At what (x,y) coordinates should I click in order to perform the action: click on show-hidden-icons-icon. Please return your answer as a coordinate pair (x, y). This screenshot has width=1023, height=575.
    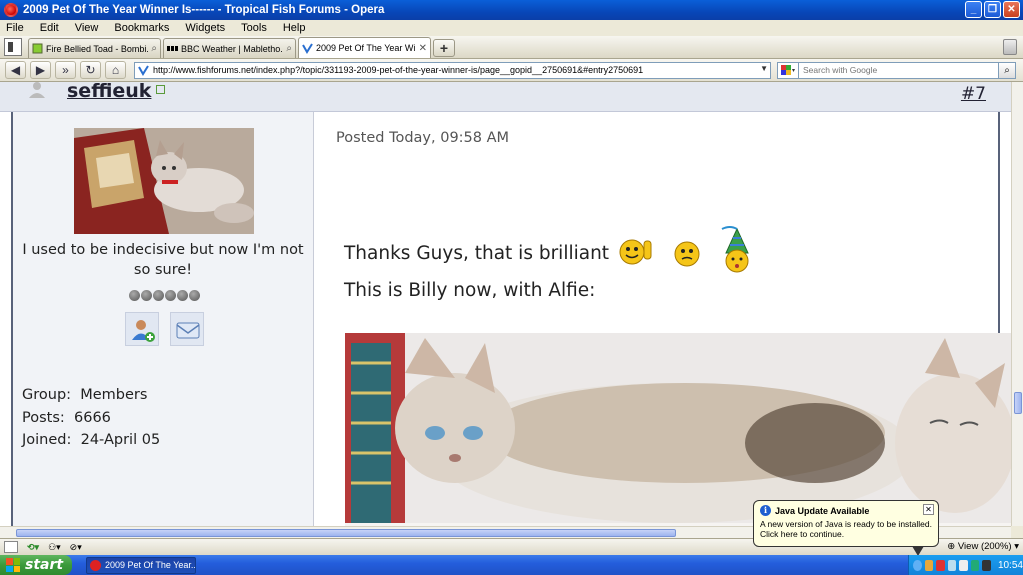
    Looking at the image, I should click on (917, 565).